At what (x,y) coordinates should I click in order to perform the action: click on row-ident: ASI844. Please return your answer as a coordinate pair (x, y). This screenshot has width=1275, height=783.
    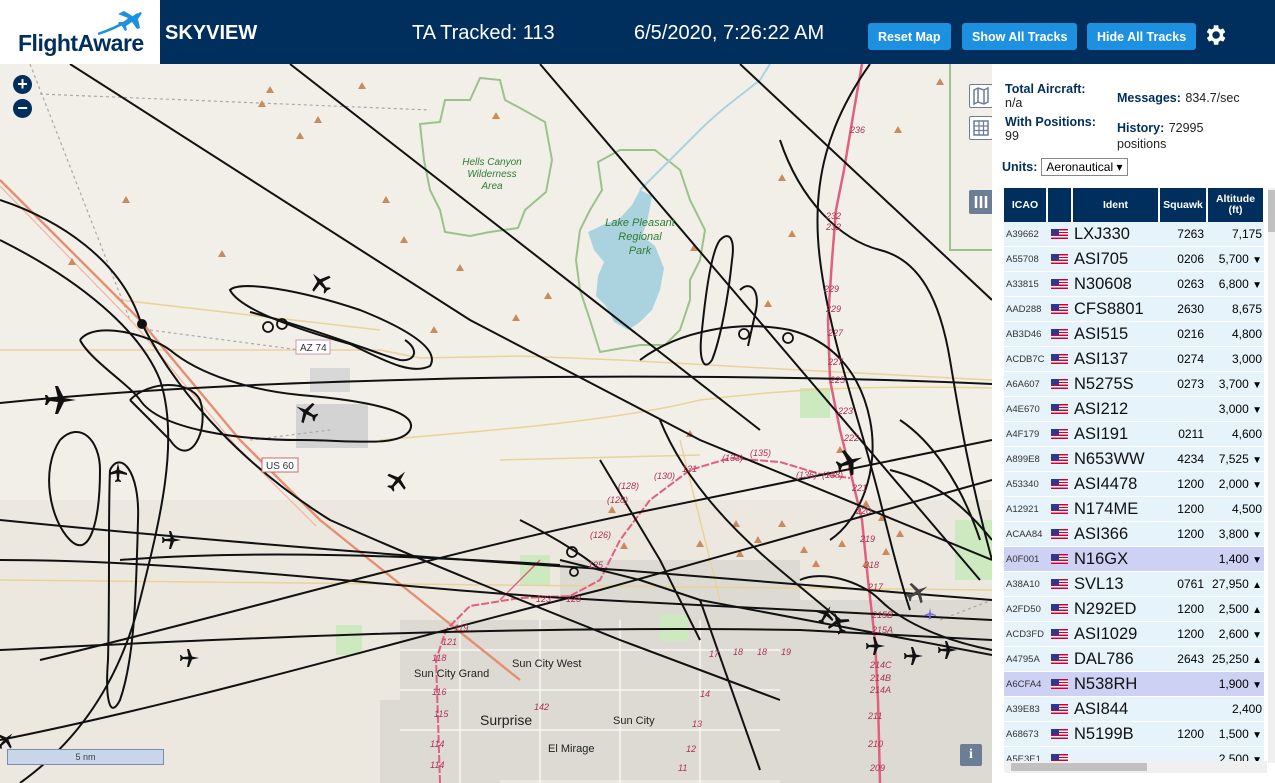
    Looking at the image, I should click on (1115, 709).